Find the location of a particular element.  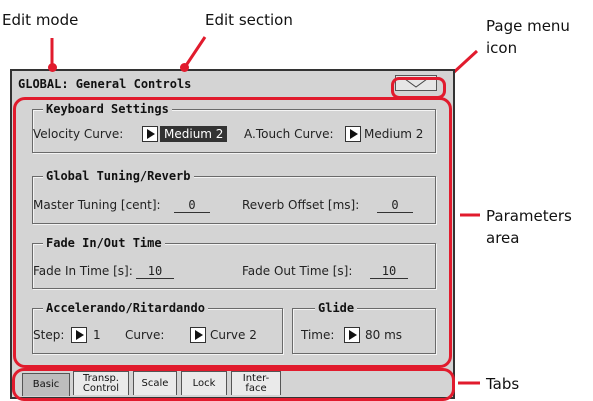

edit-mode-marker is located at coordinates (52, 67).